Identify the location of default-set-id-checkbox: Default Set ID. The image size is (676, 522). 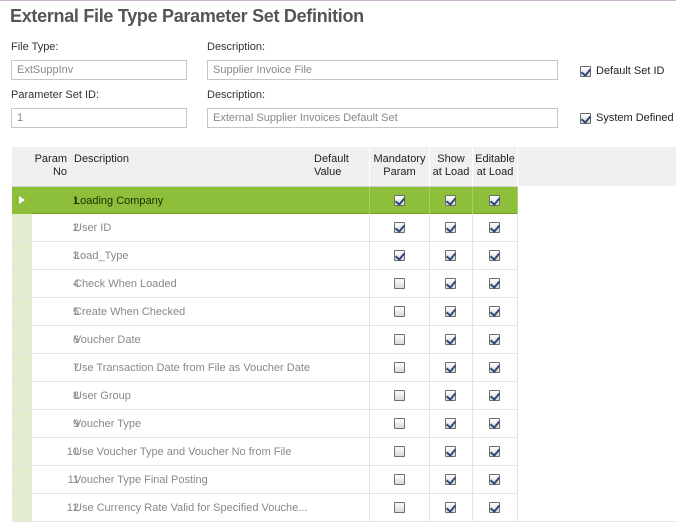
(622, 71).